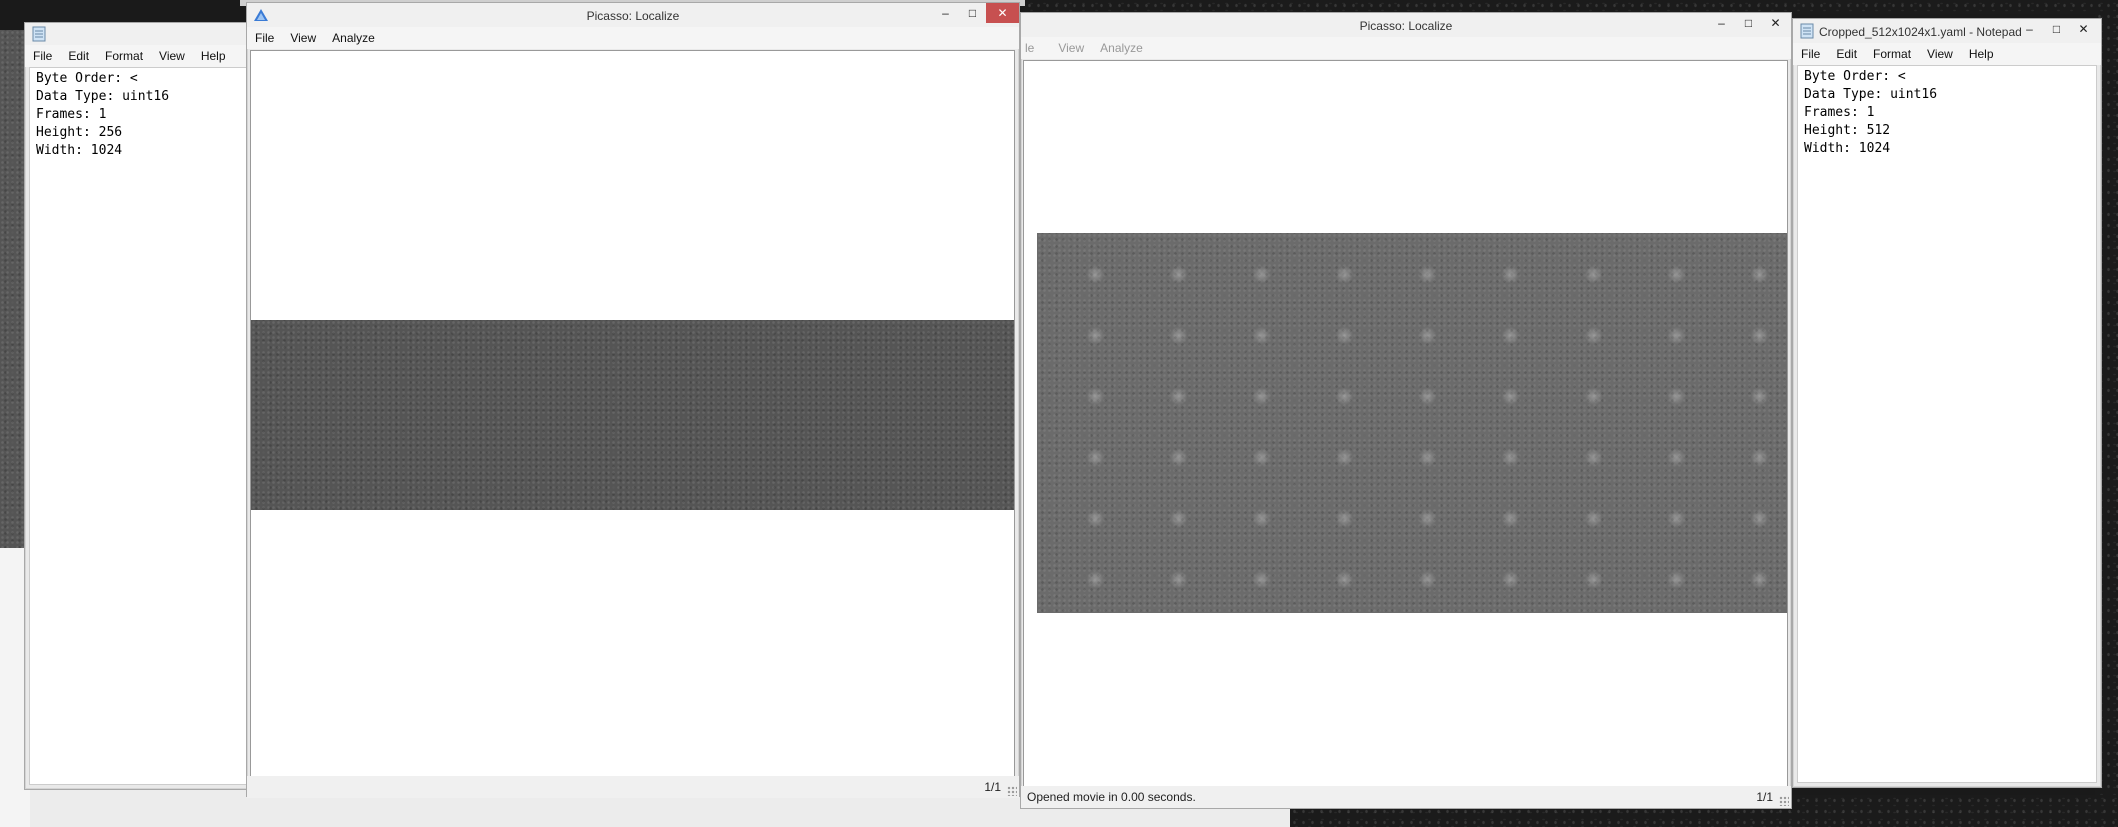 Image resolution: width=2118 pixels, height=827 pixels. I want to click on localize-1-titlebar: Picasso: Localize – □ ✕, so click(633, 15).